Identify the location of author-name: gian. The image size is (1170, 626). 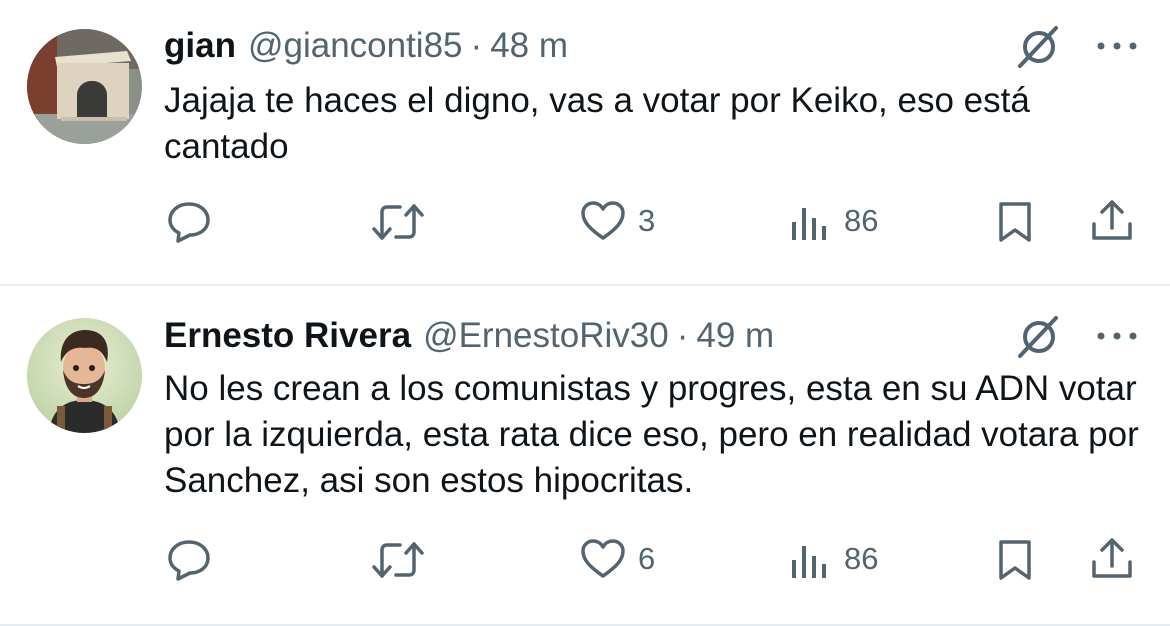
(200, 46).